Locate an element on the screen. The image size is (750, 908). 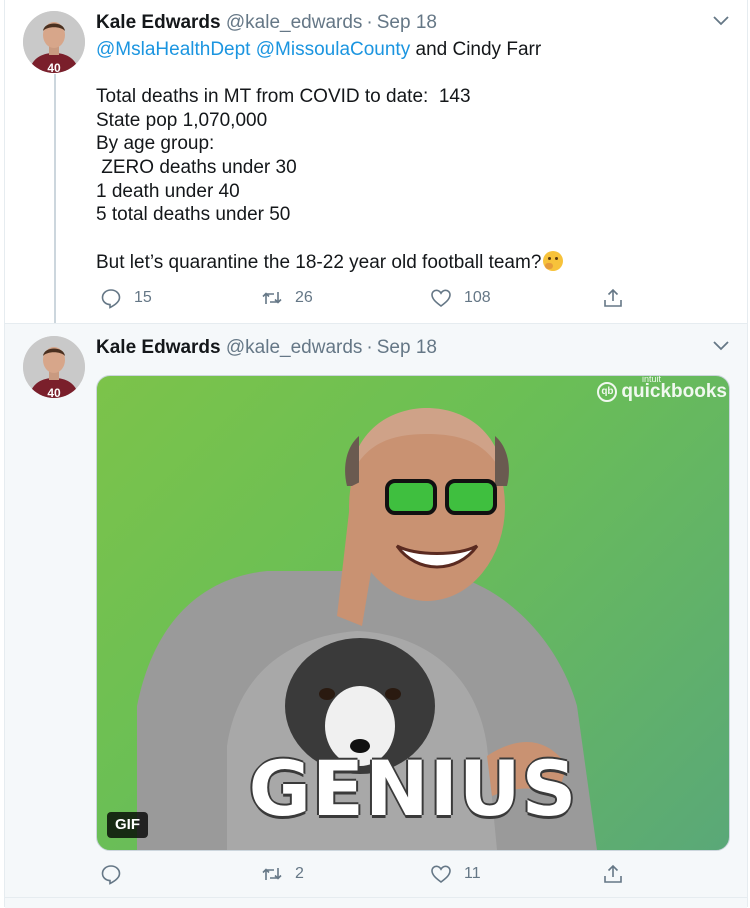
watermark-small-text: intuit is located at coordinates (651, 379).